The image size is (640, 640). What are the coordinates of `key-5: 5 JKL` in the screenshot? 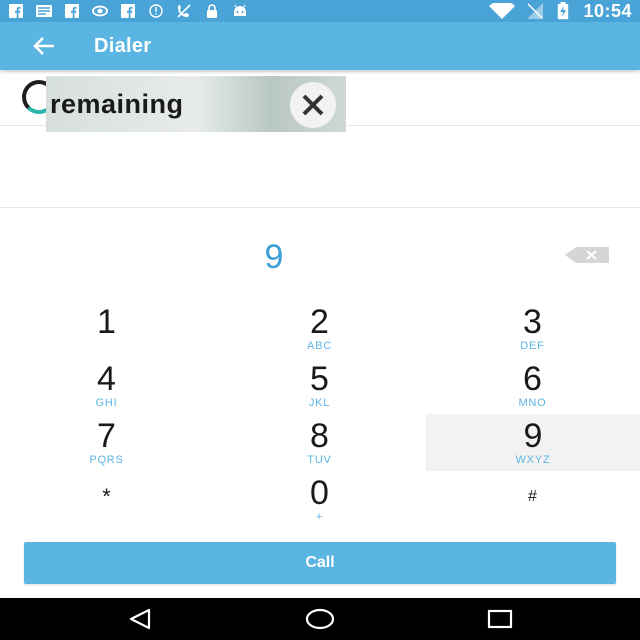 It's located at (319, 385).